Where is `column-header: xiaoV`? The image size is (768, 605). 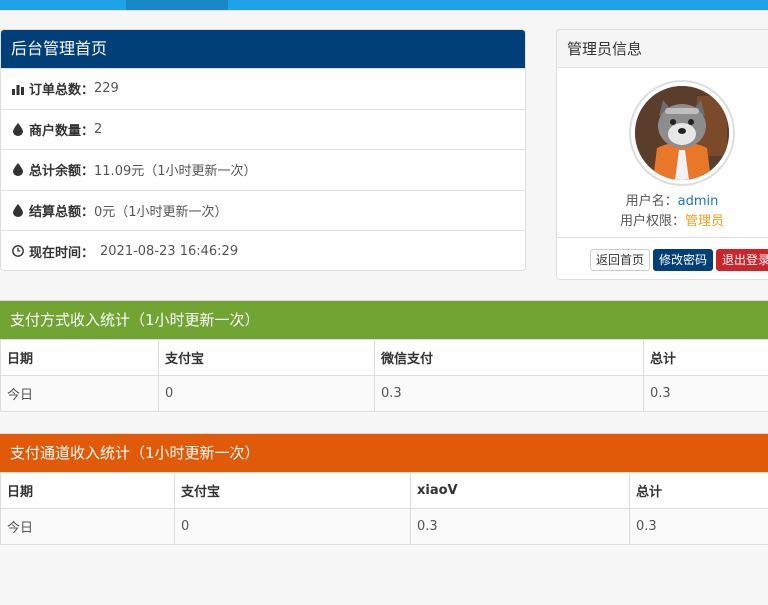
column-header: xiaoV is located at coordinates (520, 490).